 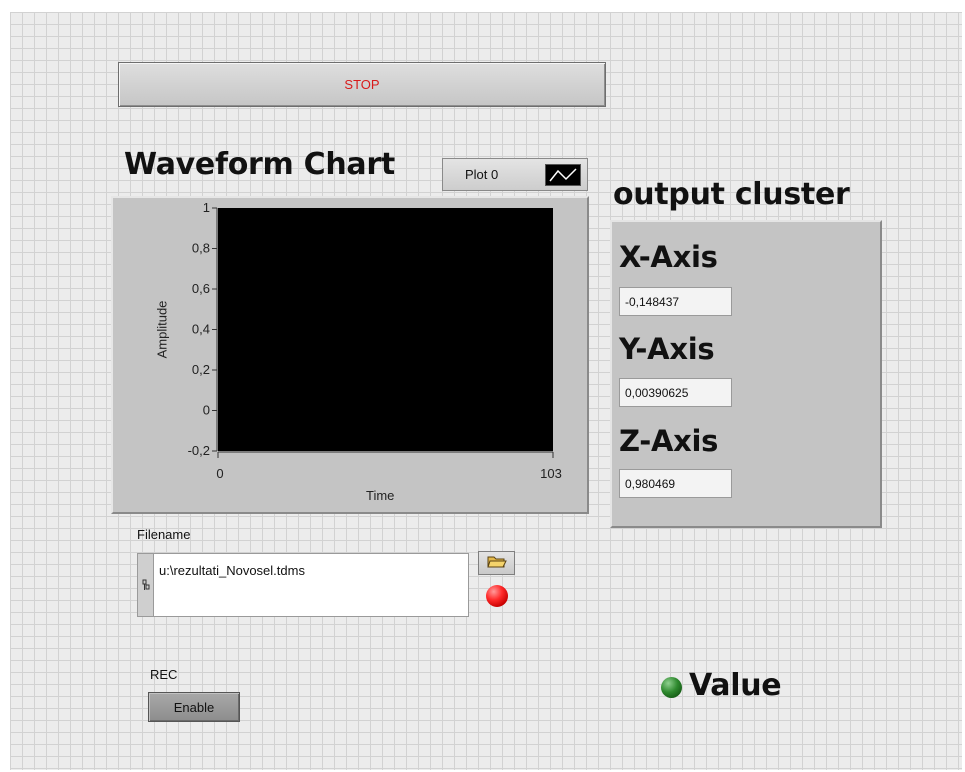 I want to click on plot-legend-name: Plot 0, so click(x=482, y=174).